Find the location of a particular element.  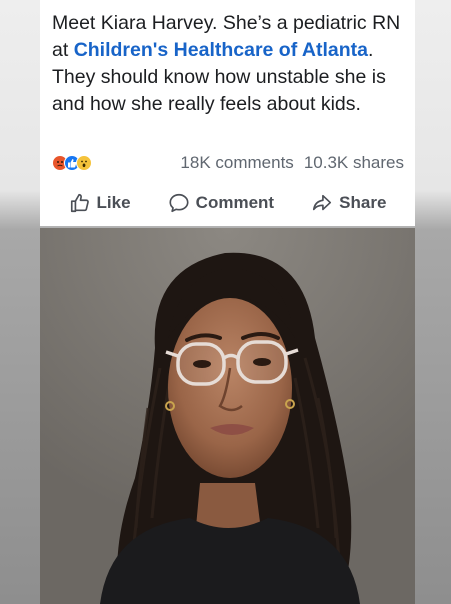

comment-label: Comment is located at coordinates (235, 202).